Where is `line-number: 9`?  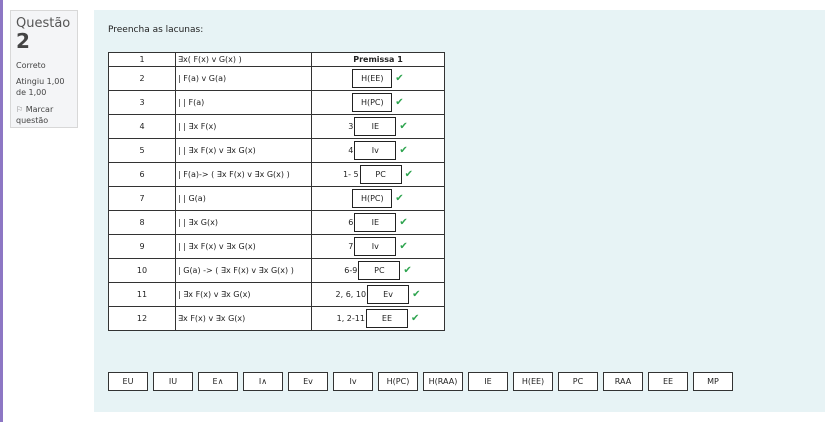 line-number: 9 is located at coordinates (142, 246).